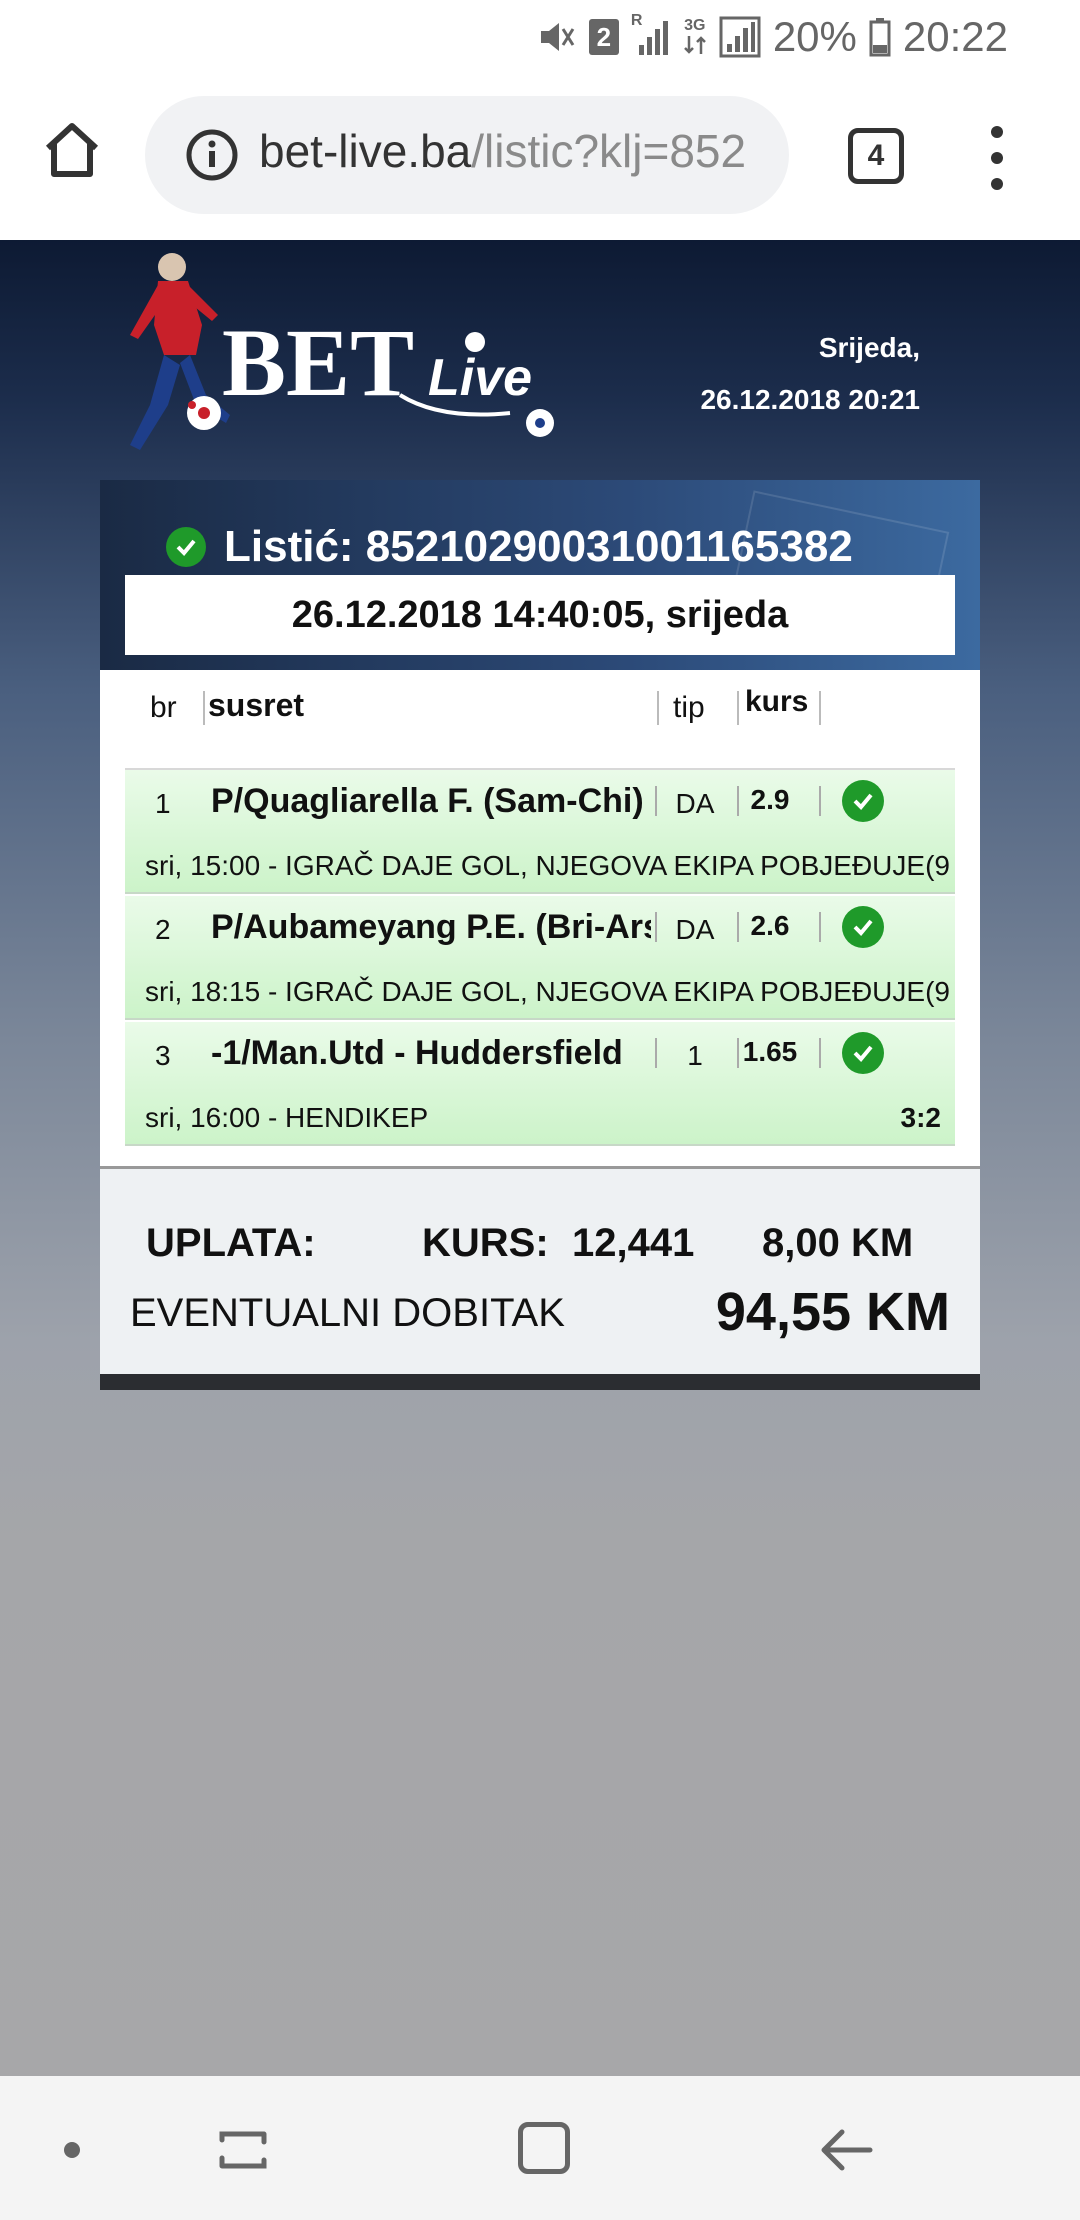 The image size is (1080, 2220). I want to click on column-susret: susret, so click(256, 705).